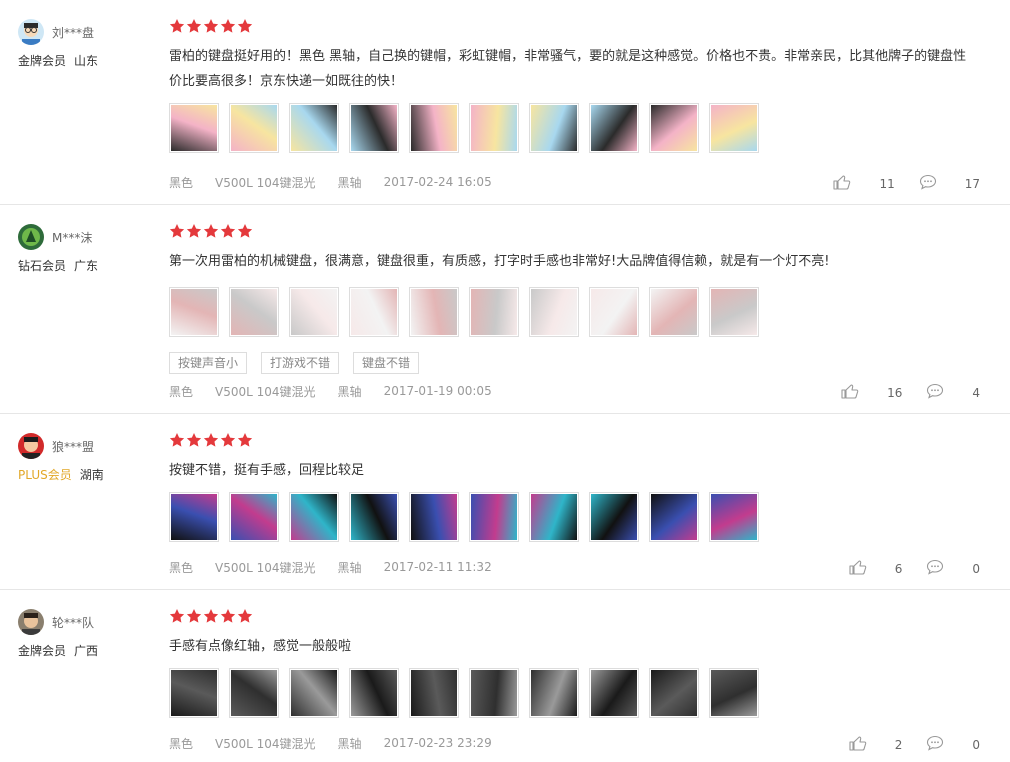 The width and height of the screenshot is (1010, 762). What do you see at coordinates (42, 266) in the screenshot?
I see `member-level: 钻石会员` at bounding box center [42, 266].